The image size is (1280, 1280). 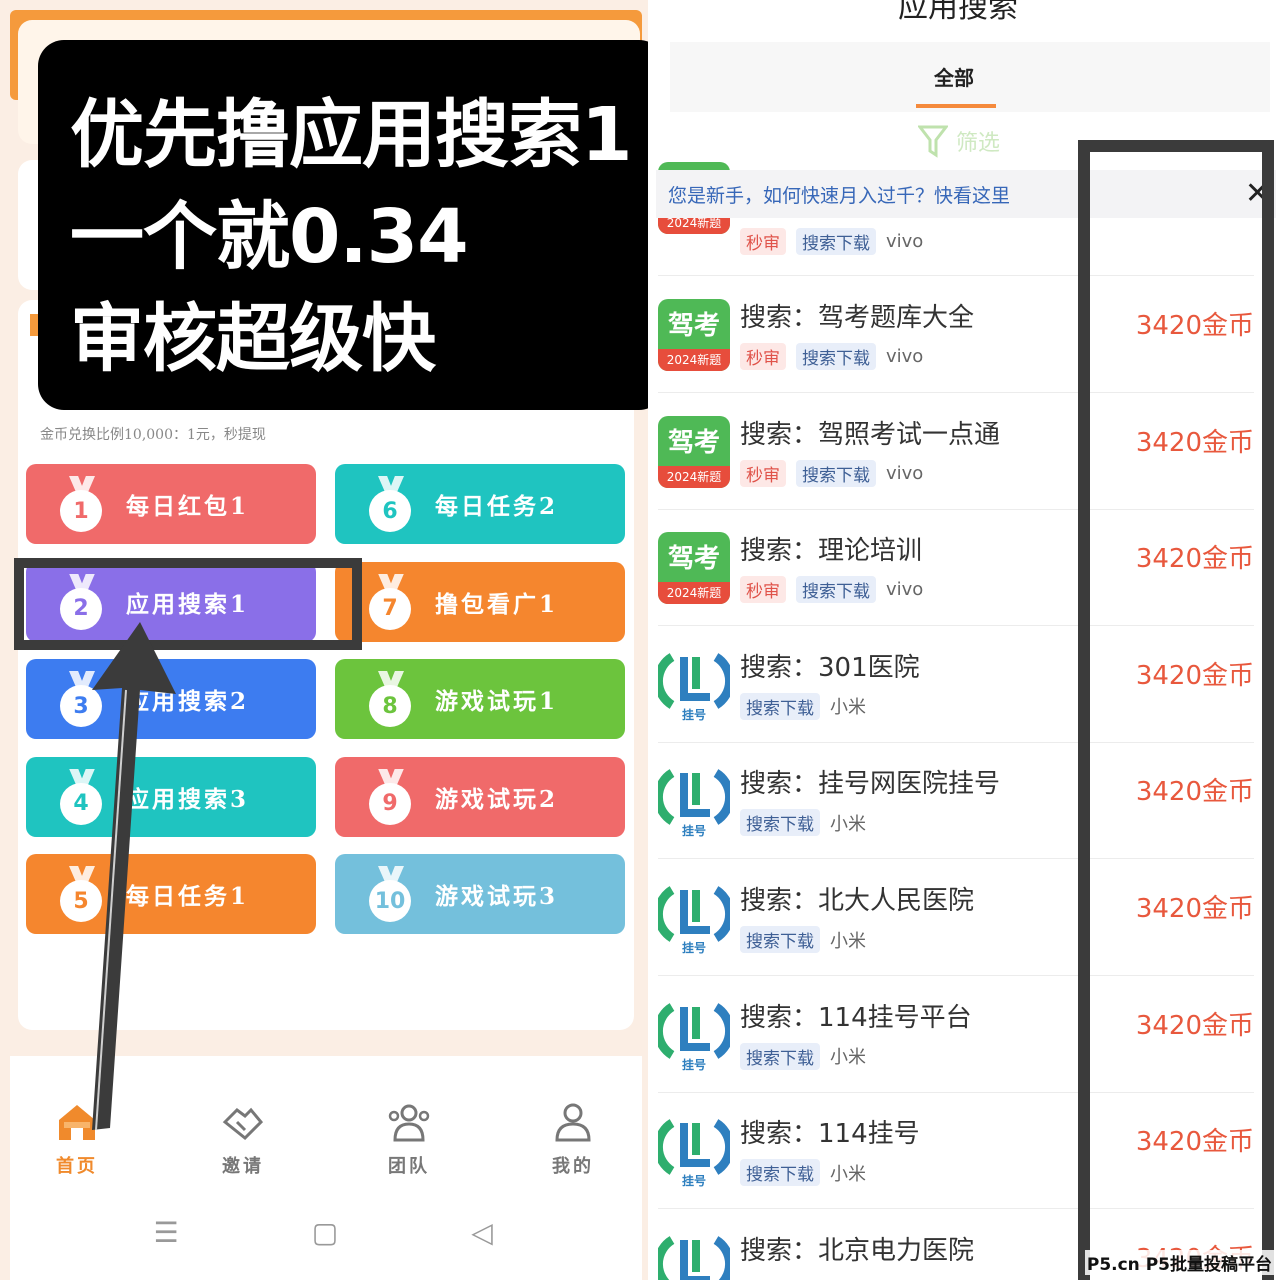 What do you see at coordinates (482, 1232) in the screenshot?
I see `system-back-button: ◁` at bounding box center [482, 1232].